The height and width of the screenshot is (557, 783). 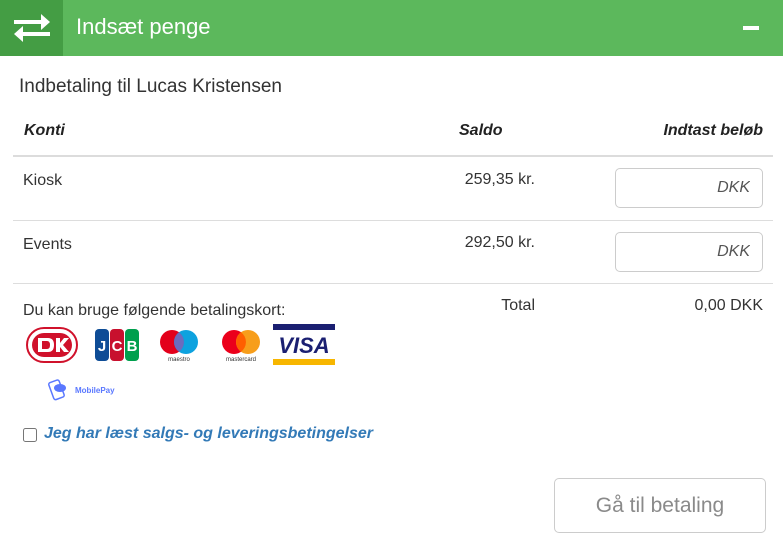 What do you see at coordinates (391, 28) in the screenshot?
I see `panel-header: Indsæt penge` at bounding box center [391, 28].